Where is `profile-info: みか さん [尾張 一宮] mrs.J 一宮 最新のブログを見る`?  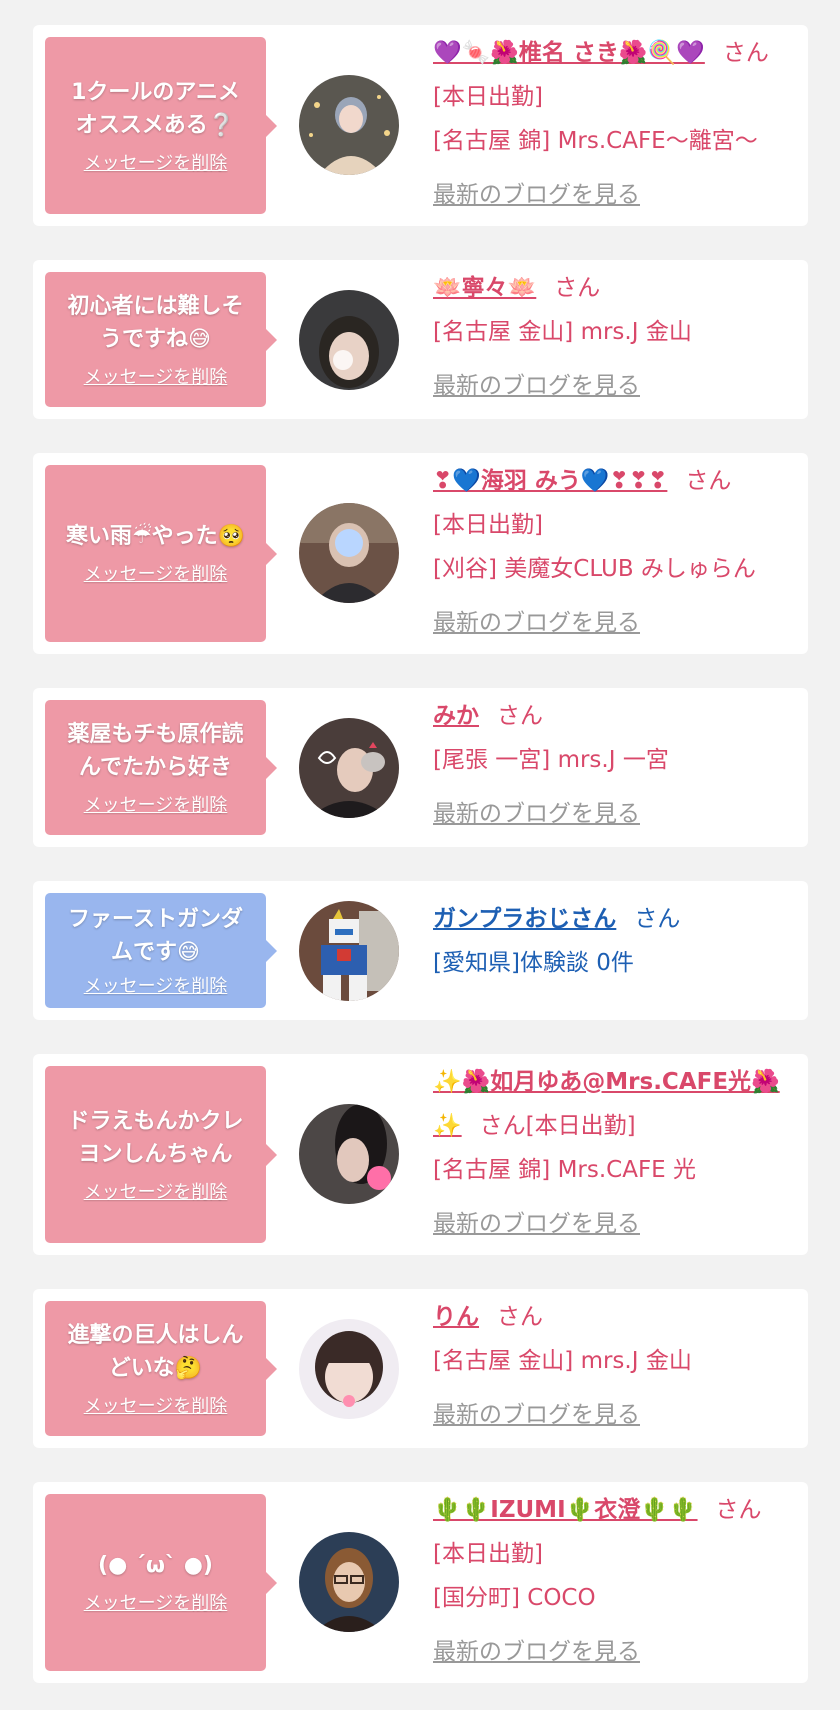 profile-info: みか さん [尾張 一宮] mrs.J 一宮 最新のブログを見る is located at coordinates (612, 765).